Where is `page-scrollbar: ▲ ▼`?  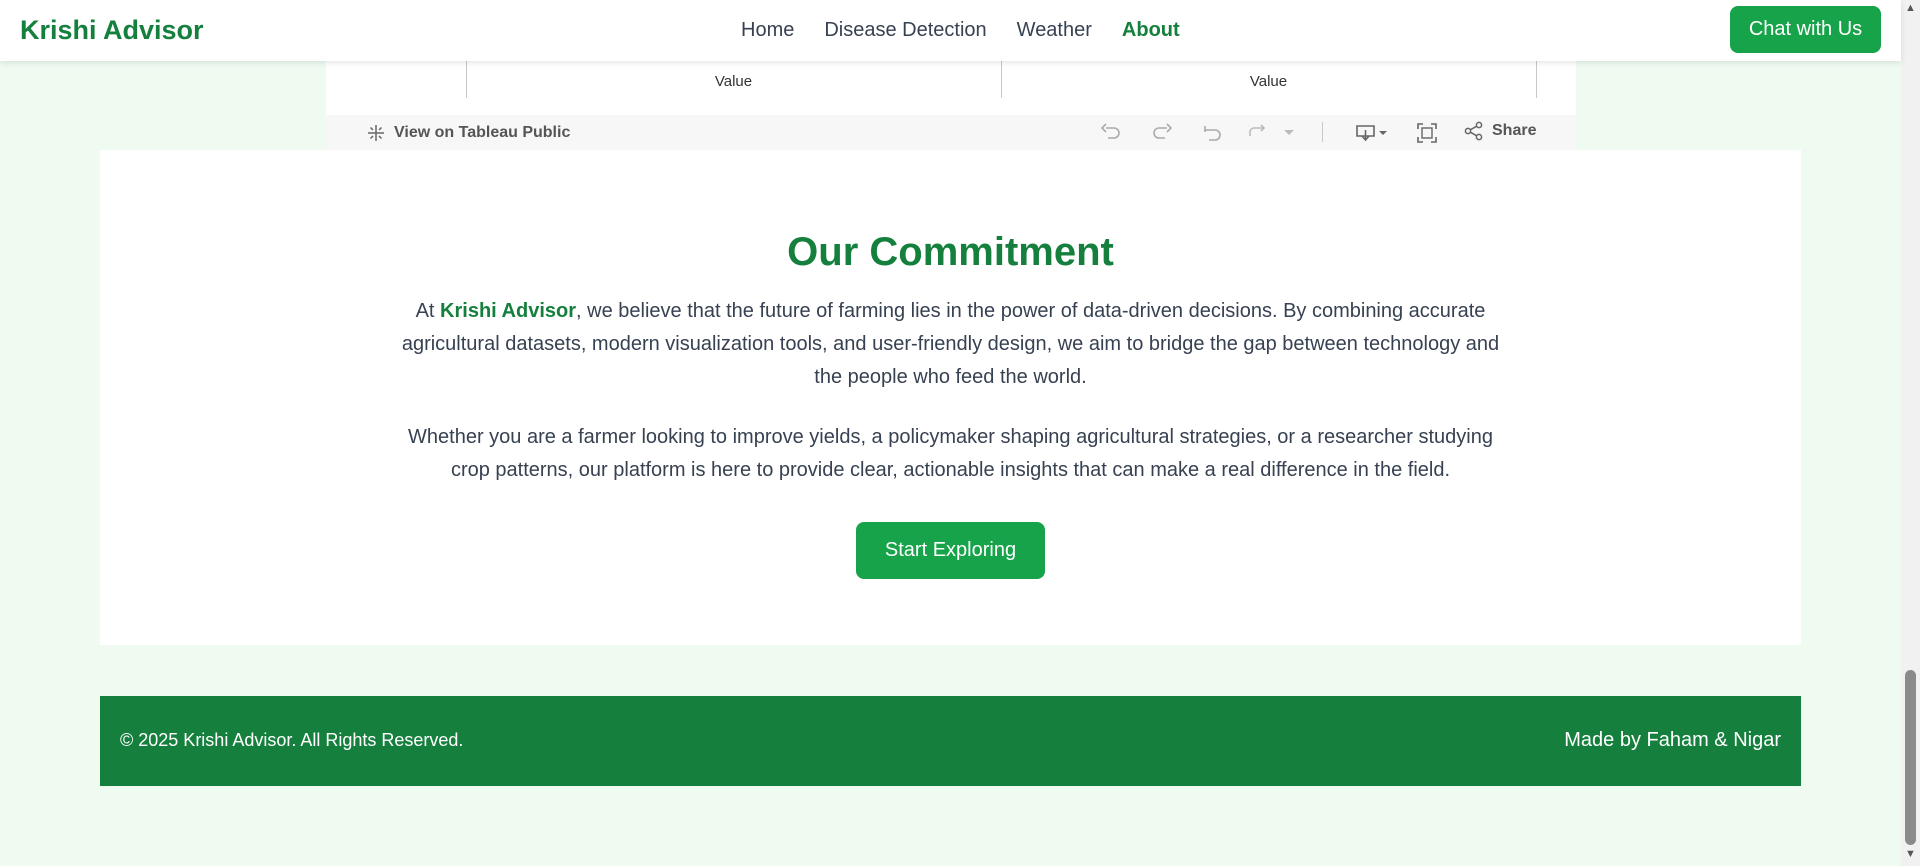 page-scrollbar: ▲ ▼ is located at coordinates (1910, 433).